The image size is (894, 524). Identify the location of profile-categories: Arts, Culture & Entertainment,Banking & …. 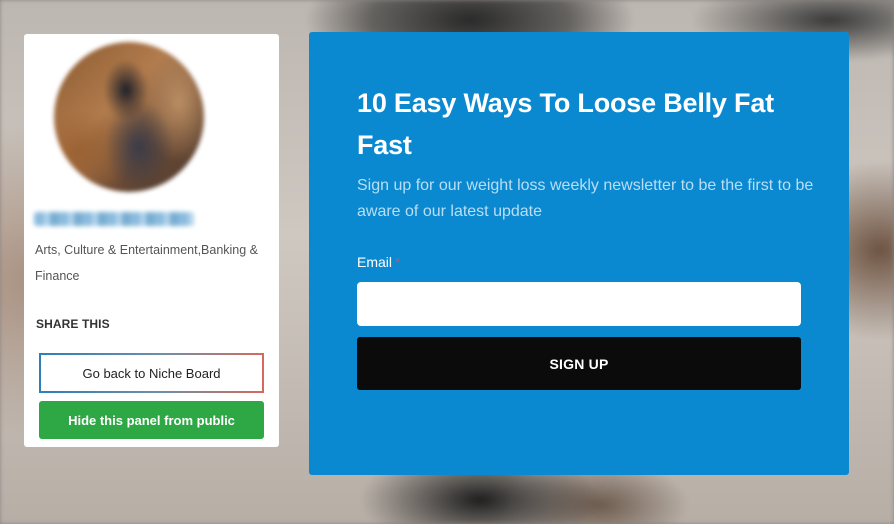
(147, 263).